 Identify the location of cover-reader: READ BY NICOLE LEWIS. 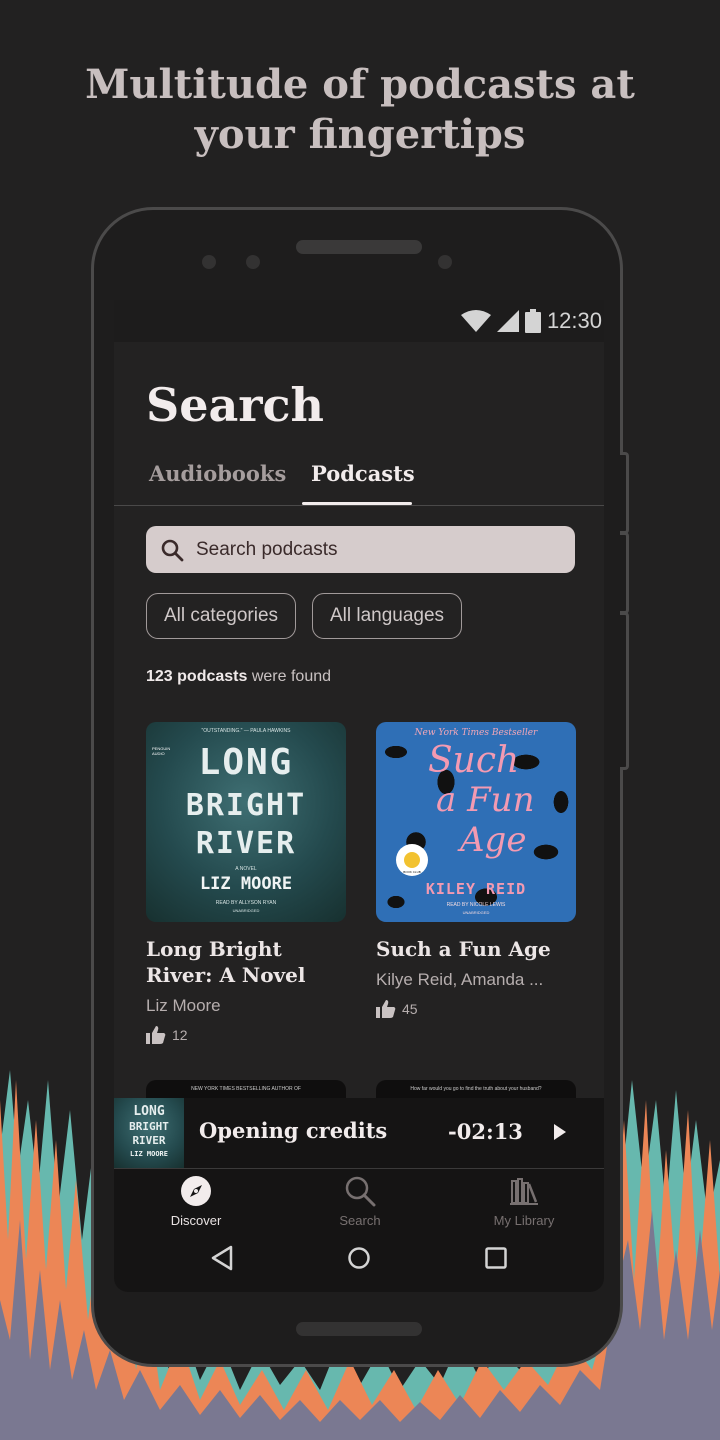
(476, 905).